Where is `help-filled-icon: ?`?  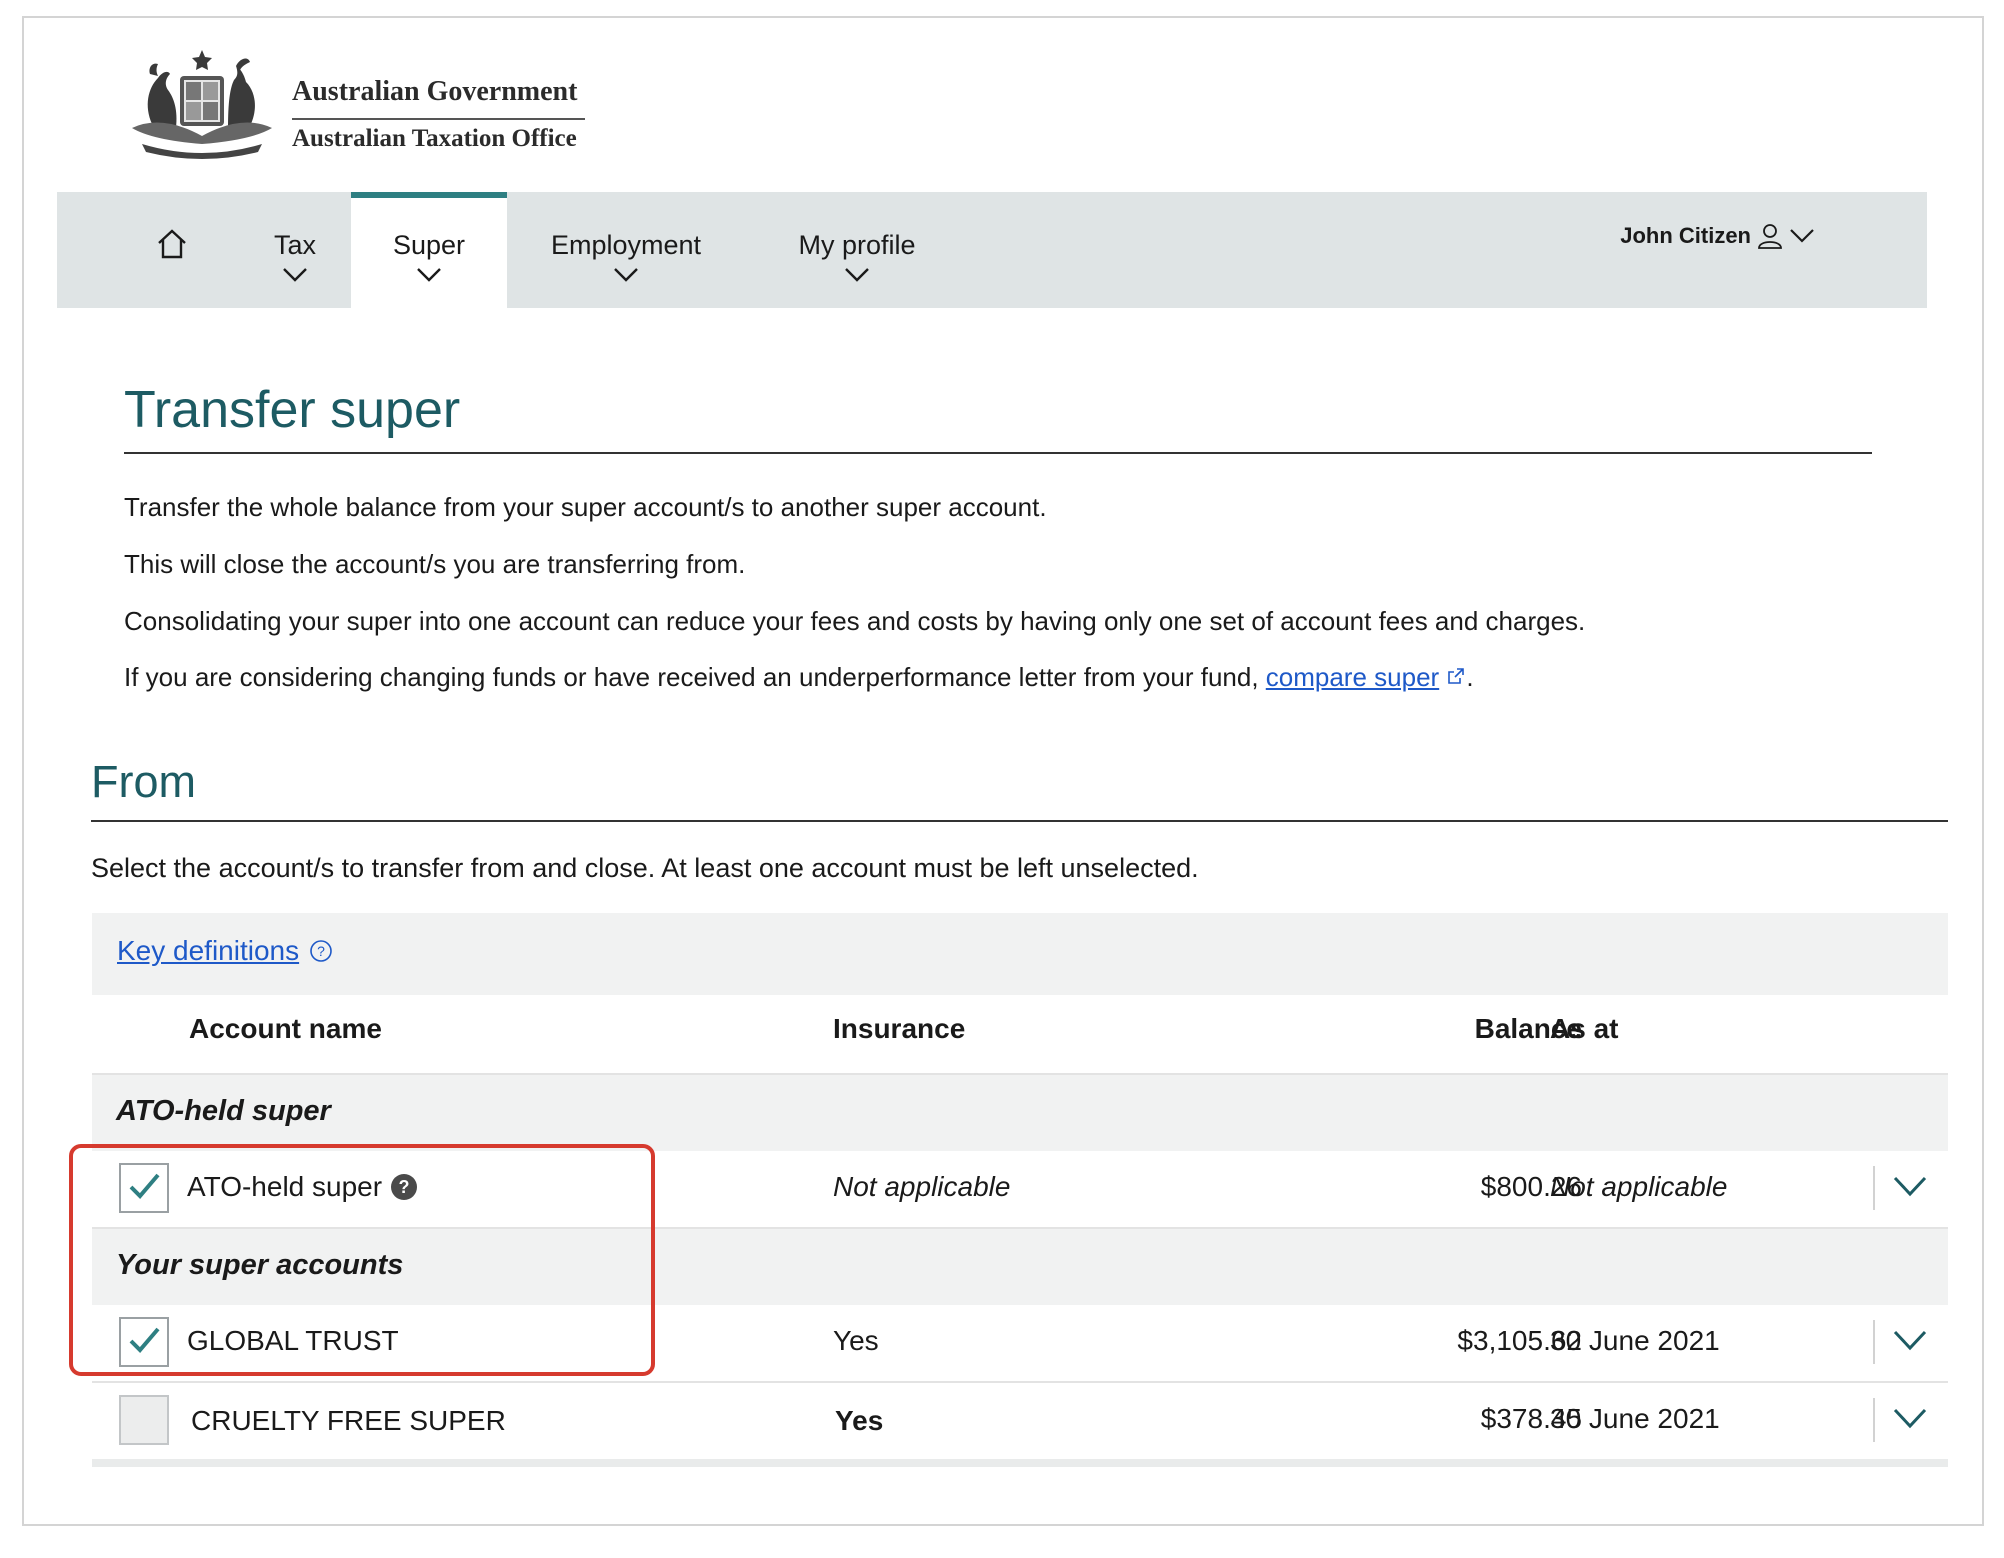
help-filled-icon: ? is located at coordinates (404, 1187).